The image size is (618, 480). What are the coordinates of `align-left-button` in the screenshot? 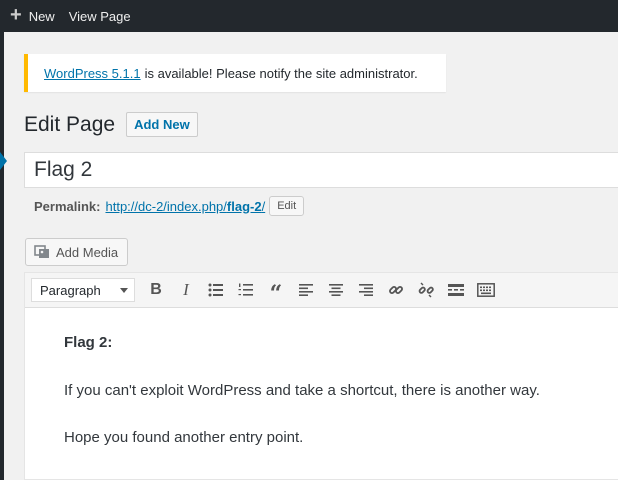 It's located at (306, 290).